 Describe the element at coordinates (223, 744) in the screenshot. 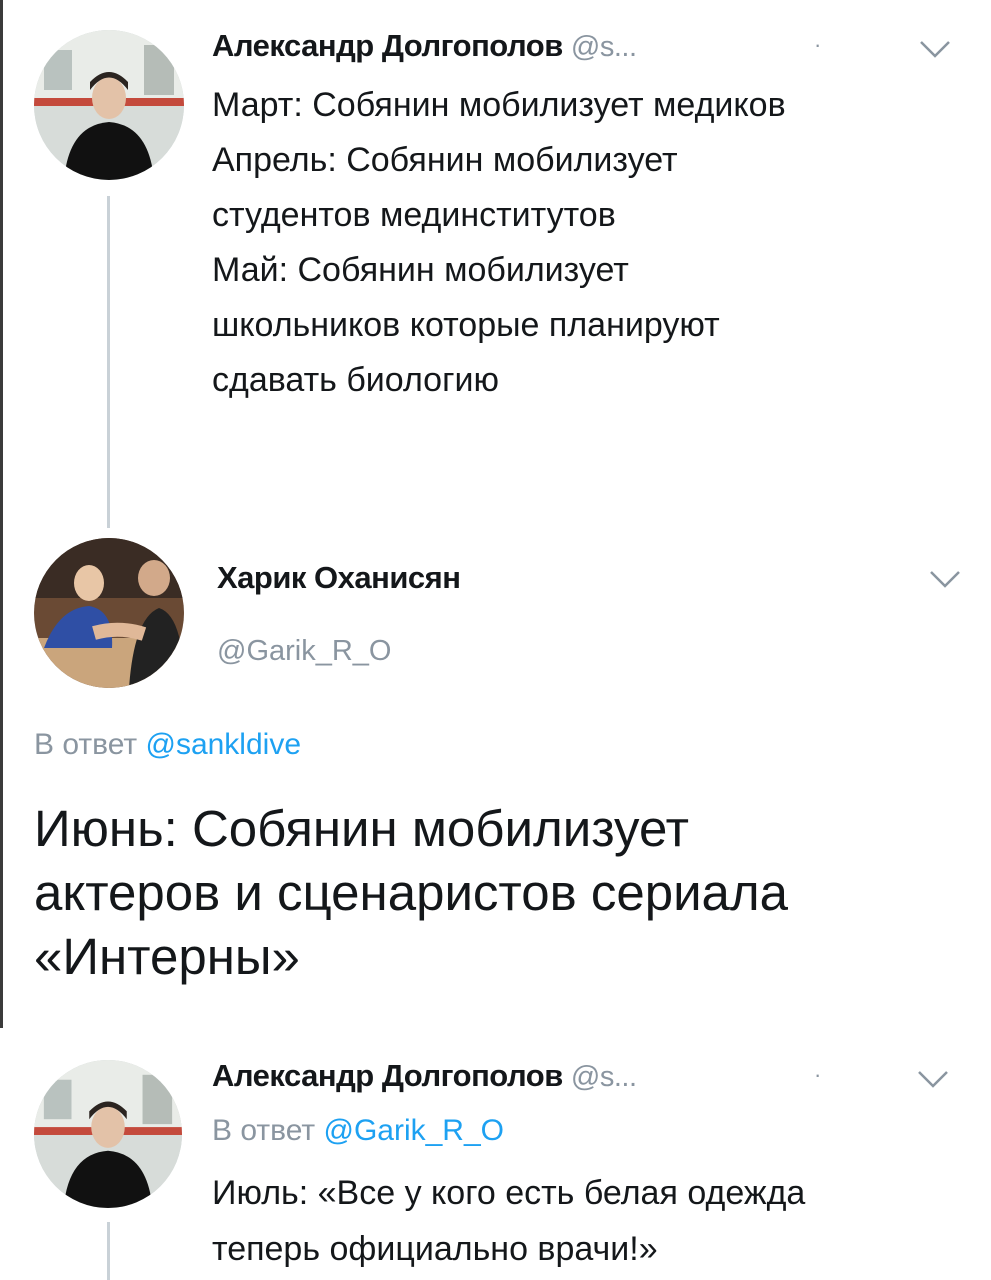

I see `reply-to-link: @sankldive` at that location.